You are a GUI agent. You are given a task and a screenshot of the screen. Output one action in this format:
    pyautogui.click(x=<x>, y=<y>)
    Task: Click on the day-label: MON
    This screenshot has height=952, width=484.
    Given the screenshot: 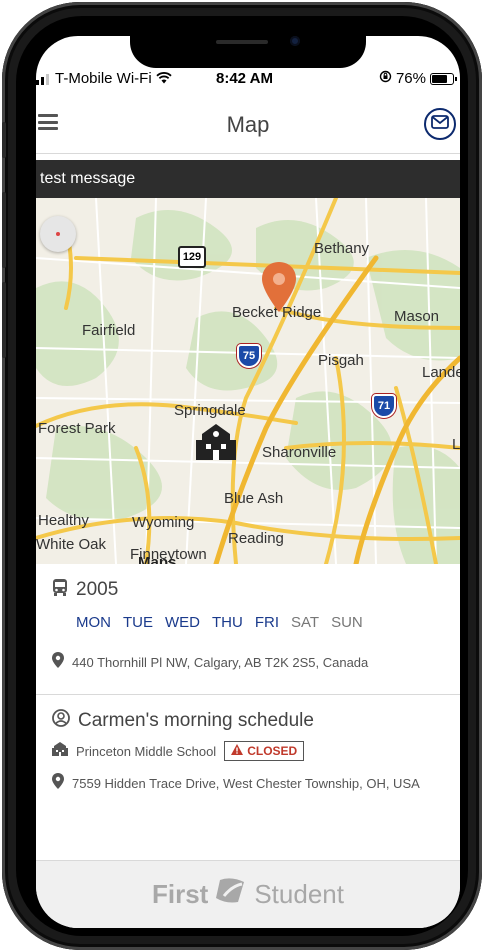 What is the action you would take?
    pyautogui.click(x=93, y=622)
    